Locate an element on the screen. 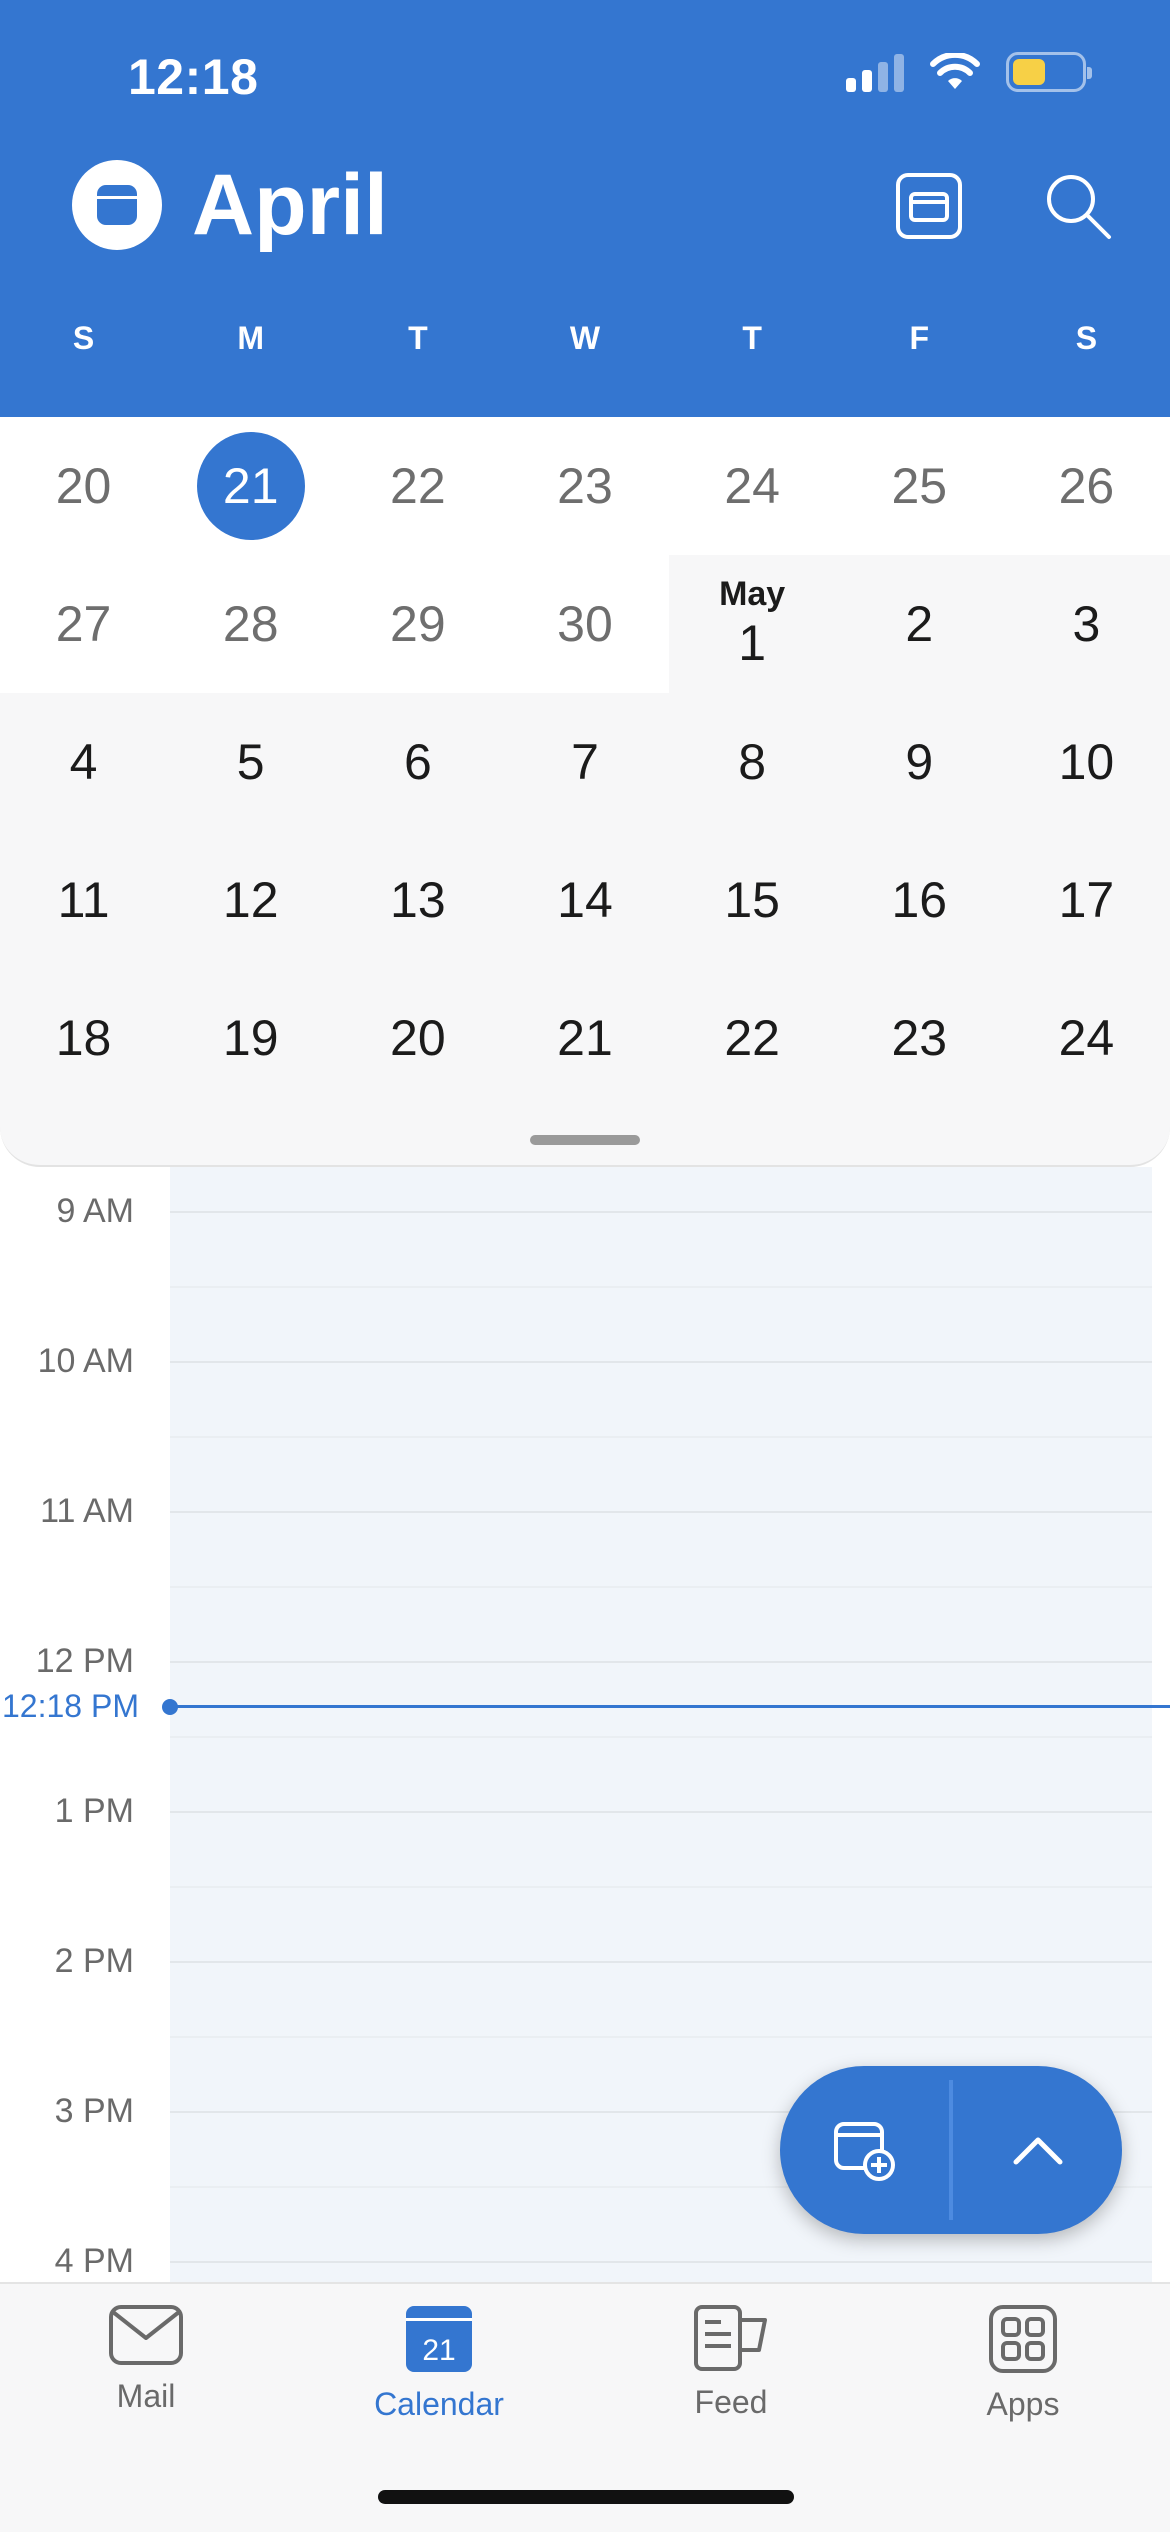 This screenshot has height=2532, width=1170. date-cell: 3 is located at coordinates (1086, 624).